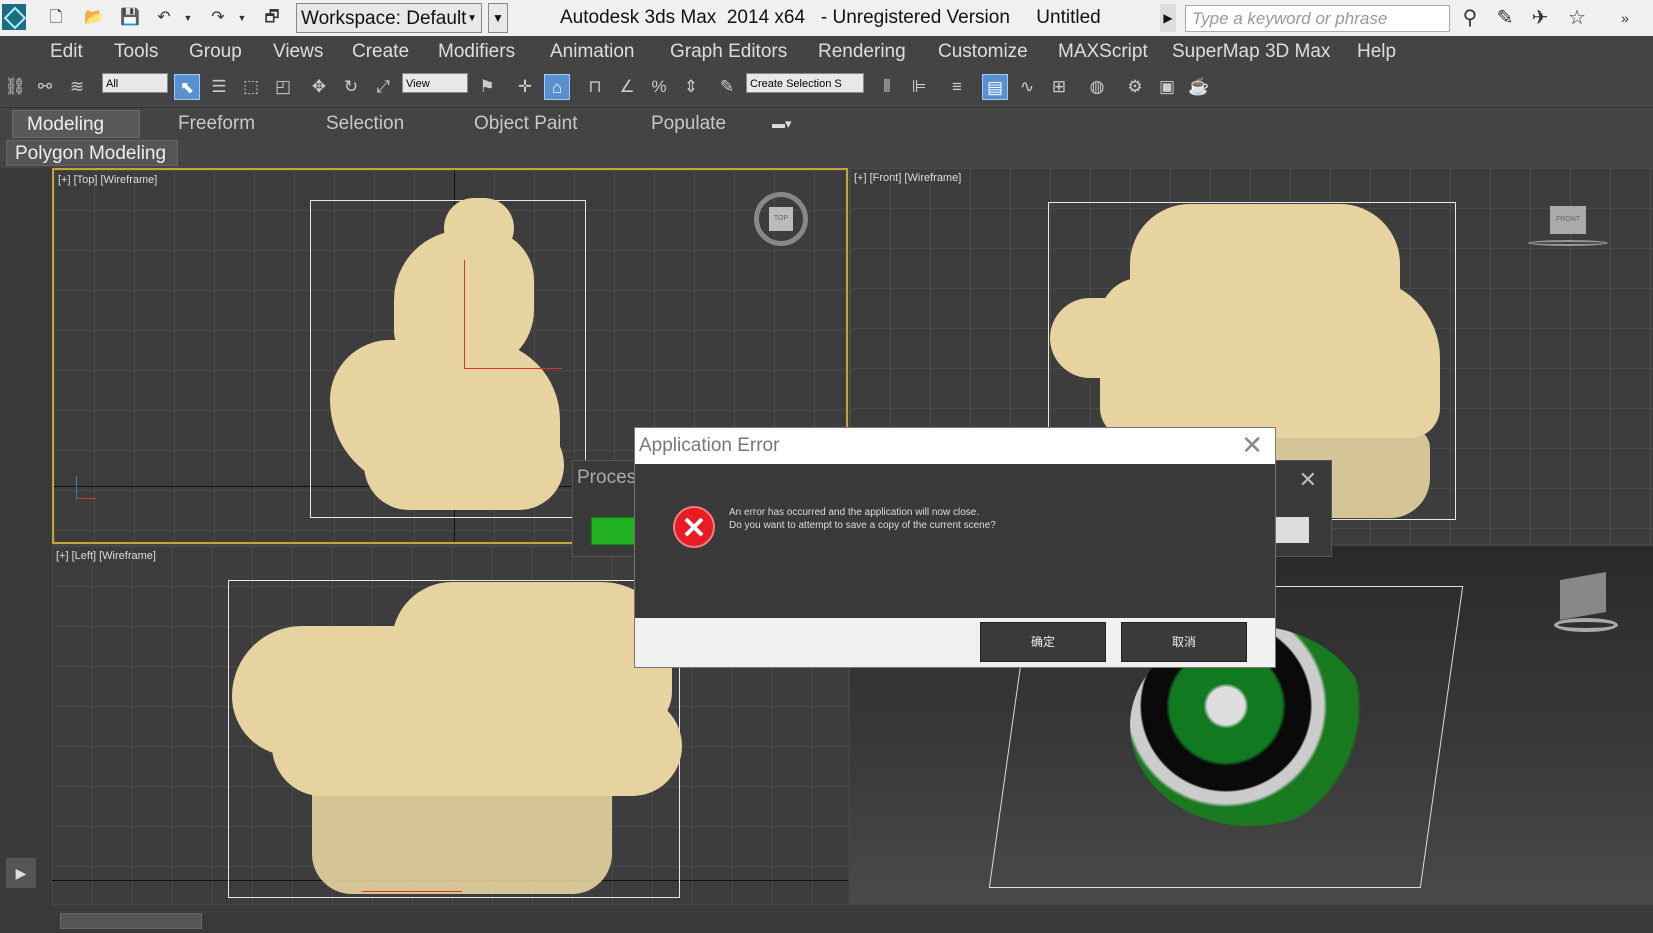 The image size is (1653, 933). I want to click on menu-edit: Edit, so click(66, 51).